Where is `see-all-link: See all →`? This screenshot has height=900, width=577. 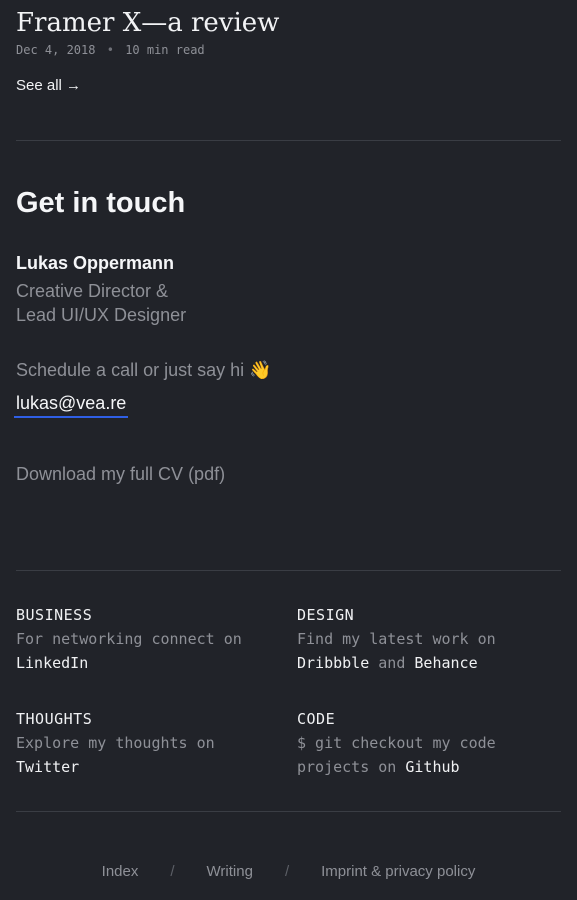 see-all-link: See all → is located at coordinates (48, 86).